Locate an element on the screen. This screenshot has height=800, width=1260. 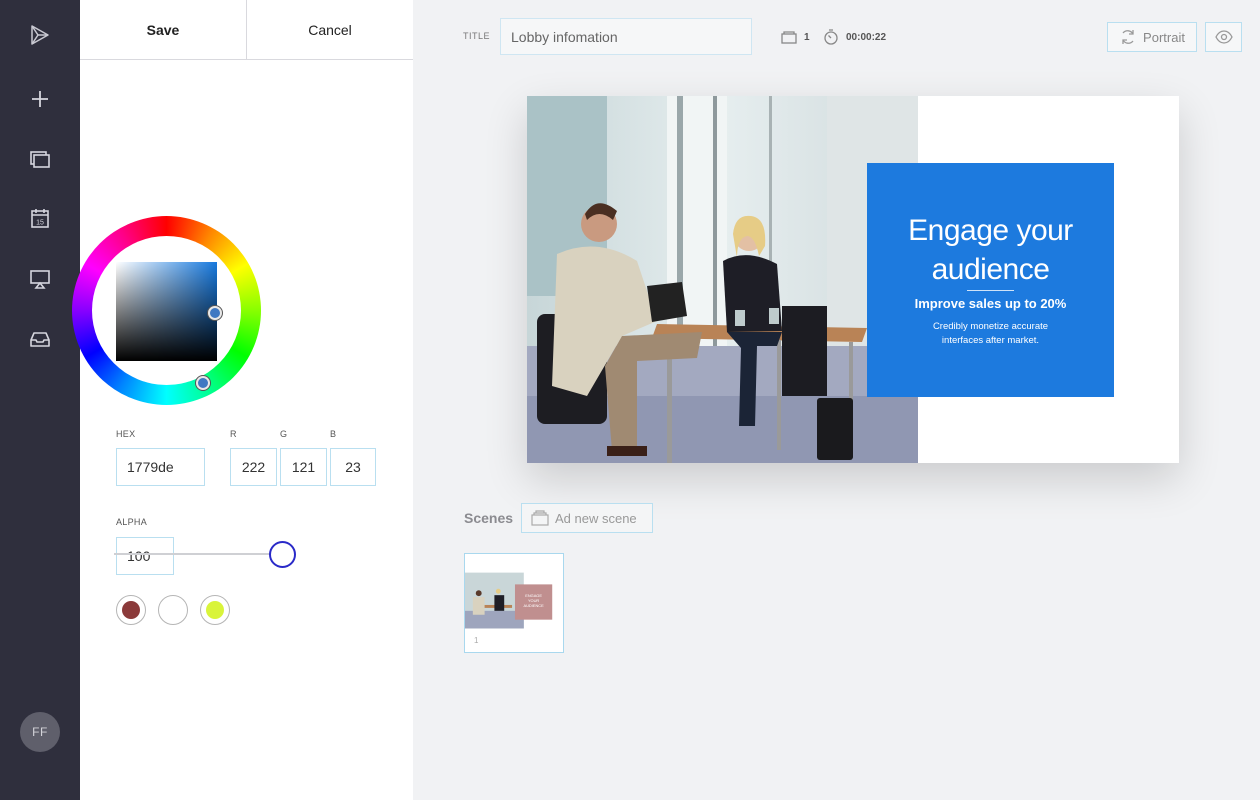
saturation-value-square is located at coordinates (166, 311).